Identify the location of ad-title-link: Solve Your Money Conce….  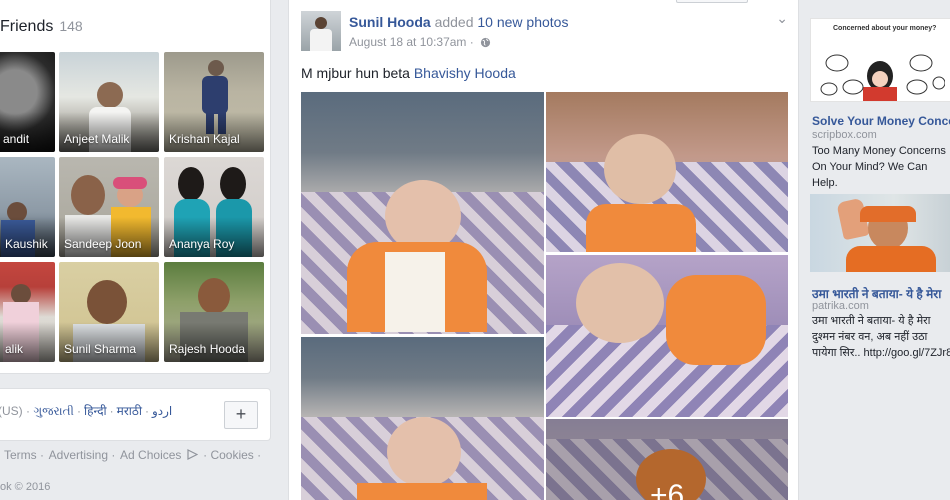
(881, 121).